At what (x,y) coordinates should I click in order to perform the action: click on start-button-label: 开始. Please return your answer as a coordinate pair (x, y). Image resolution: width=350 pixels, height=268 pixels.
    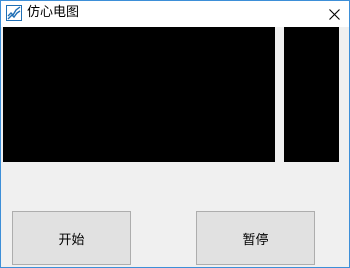
    Looking at the image, I should click on (71, 240).